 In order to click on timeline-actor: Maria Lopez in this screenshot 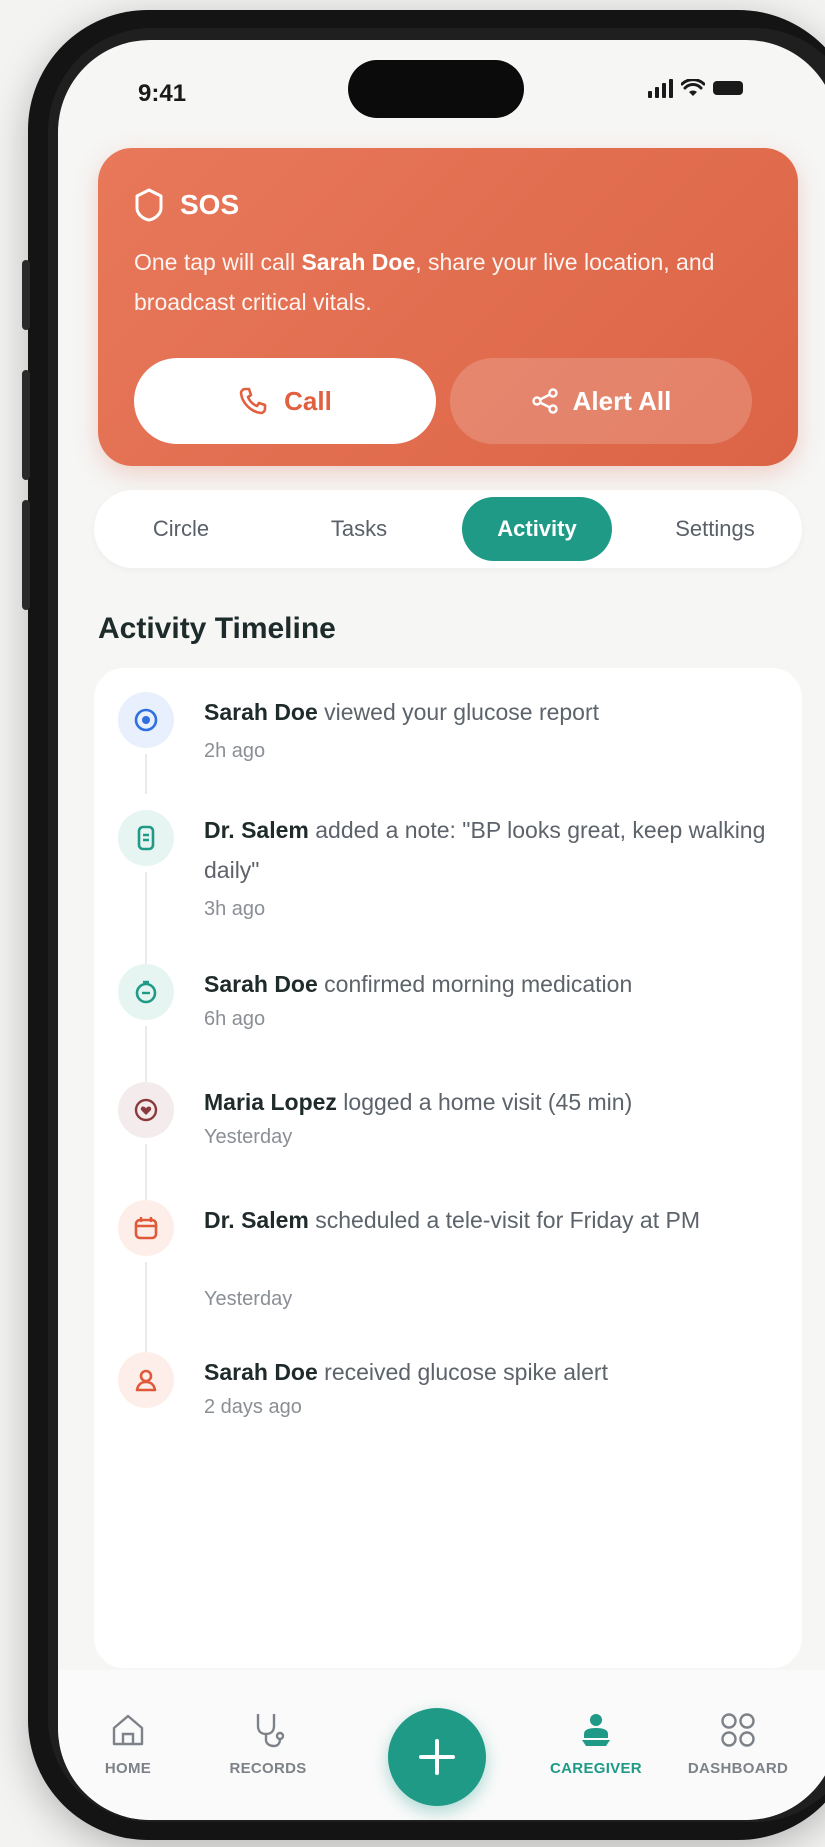, I will do `click(270, 1102)`.